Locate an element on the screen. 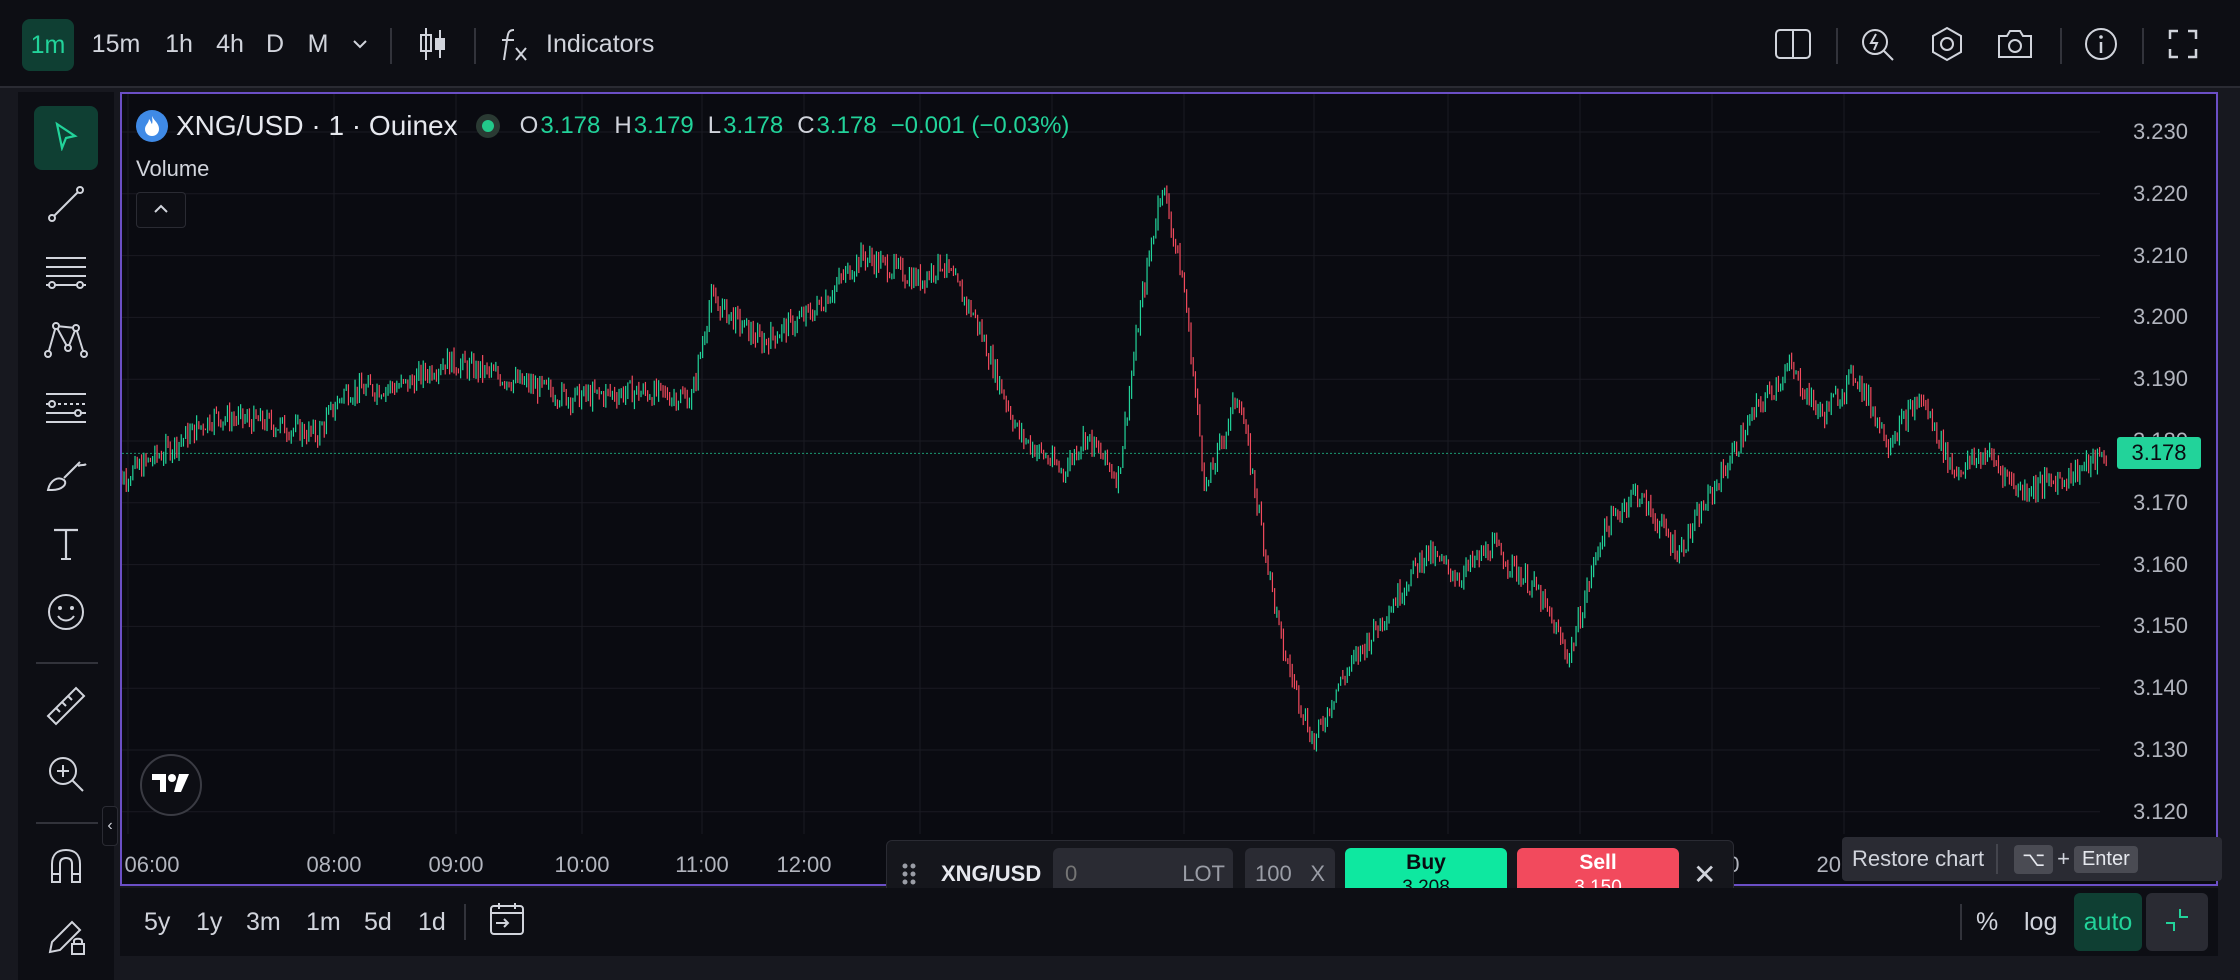 The image size is (2240, 980). price-tick-label: 3.210 is located at coordinates (2160, 255).